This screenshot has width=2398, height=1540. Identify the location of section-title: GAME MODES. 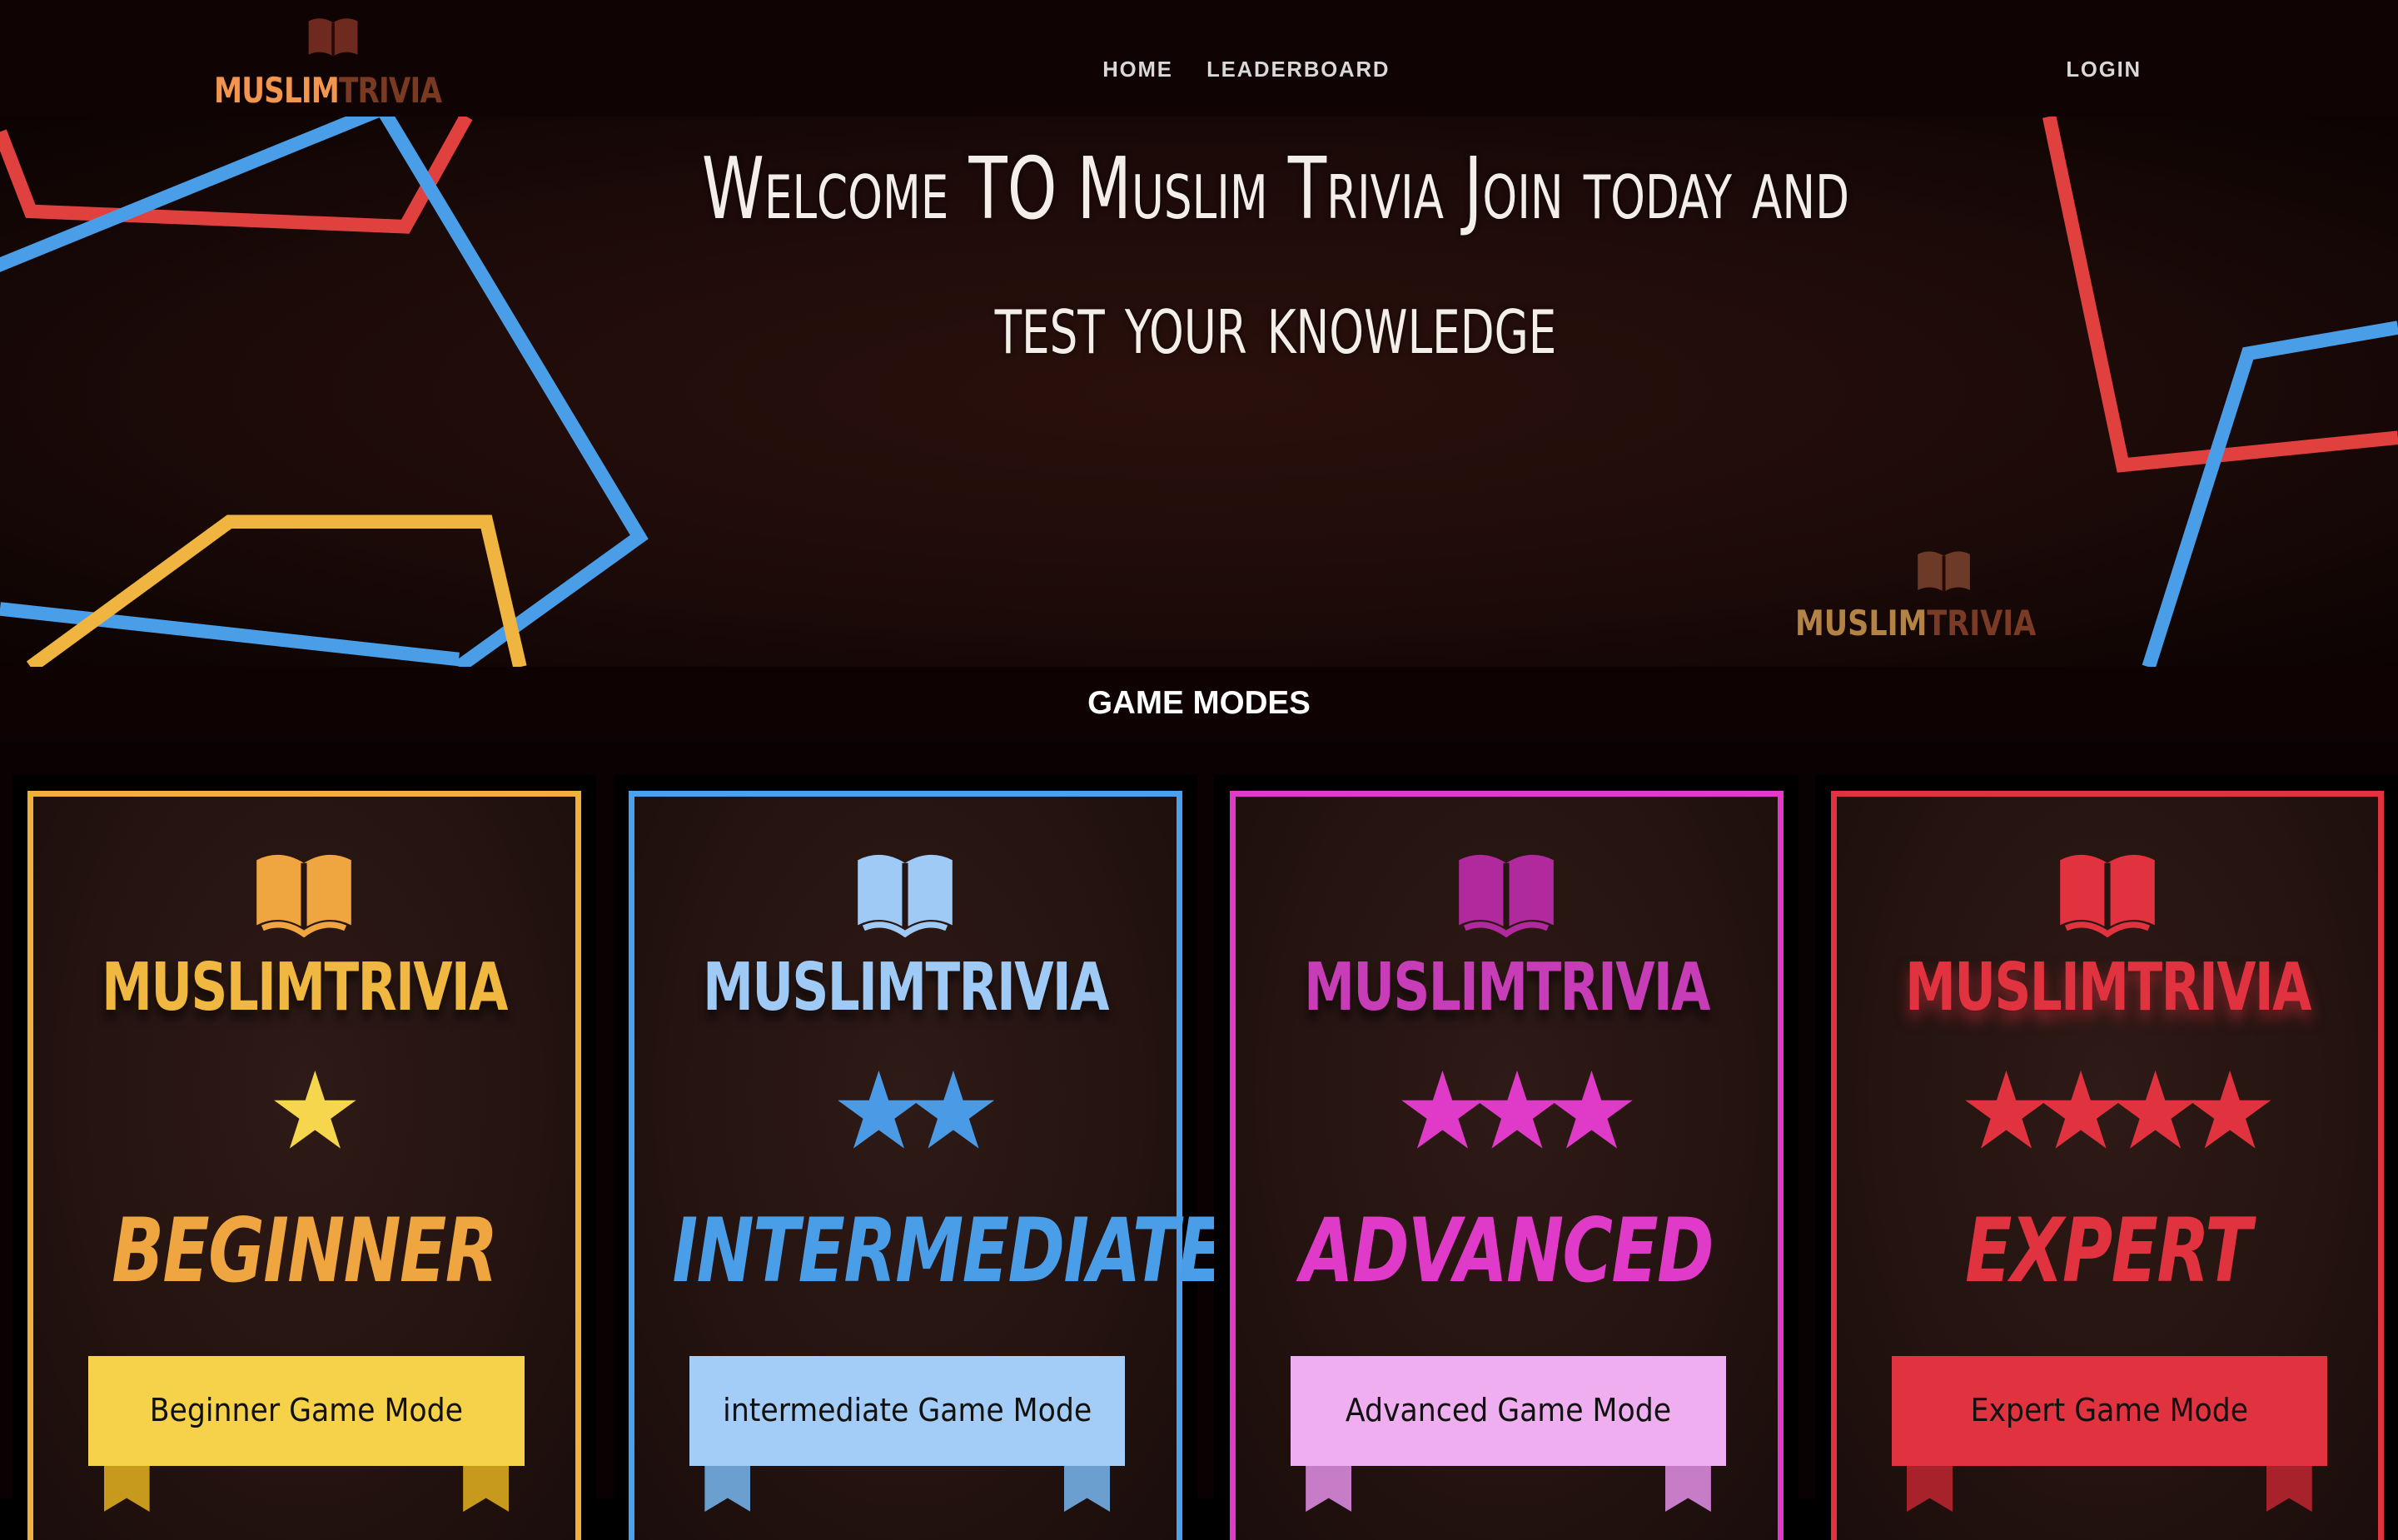
(1199, 702).